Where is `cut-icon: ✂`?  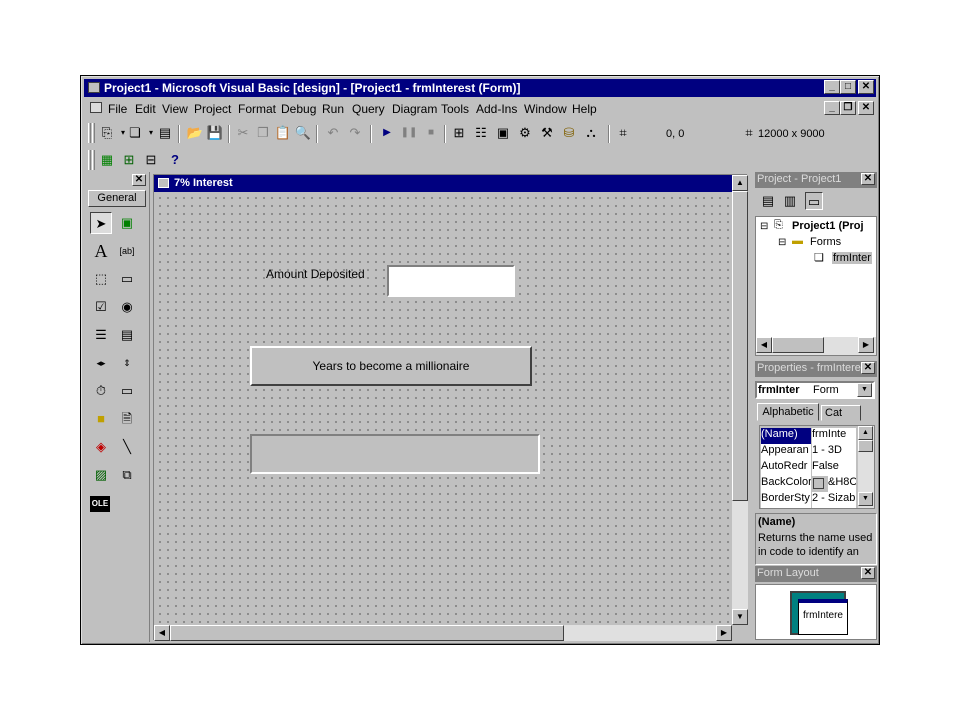
cut-icon: ✂ is located at coordinates (243, 133).